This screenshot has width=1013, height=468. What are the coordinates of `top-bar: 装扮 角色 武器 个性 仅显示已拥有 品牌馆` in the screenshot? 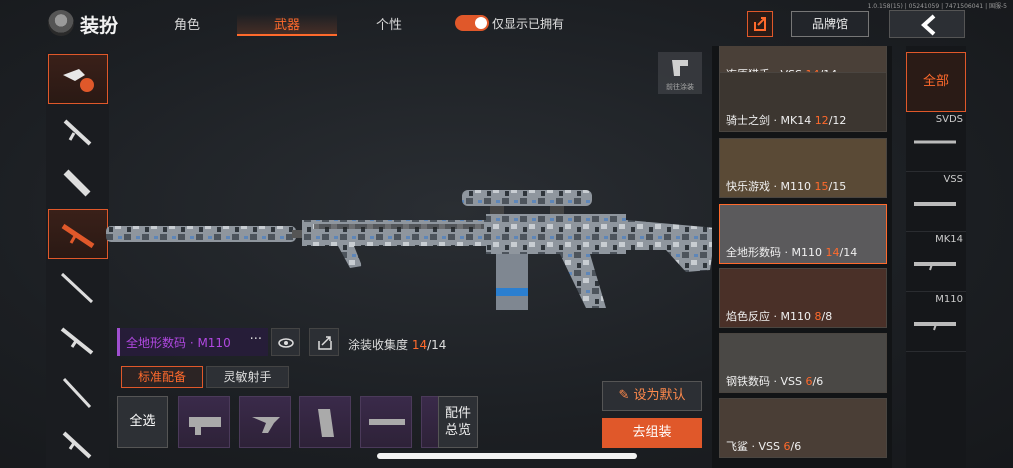 It's located at (506, 23).